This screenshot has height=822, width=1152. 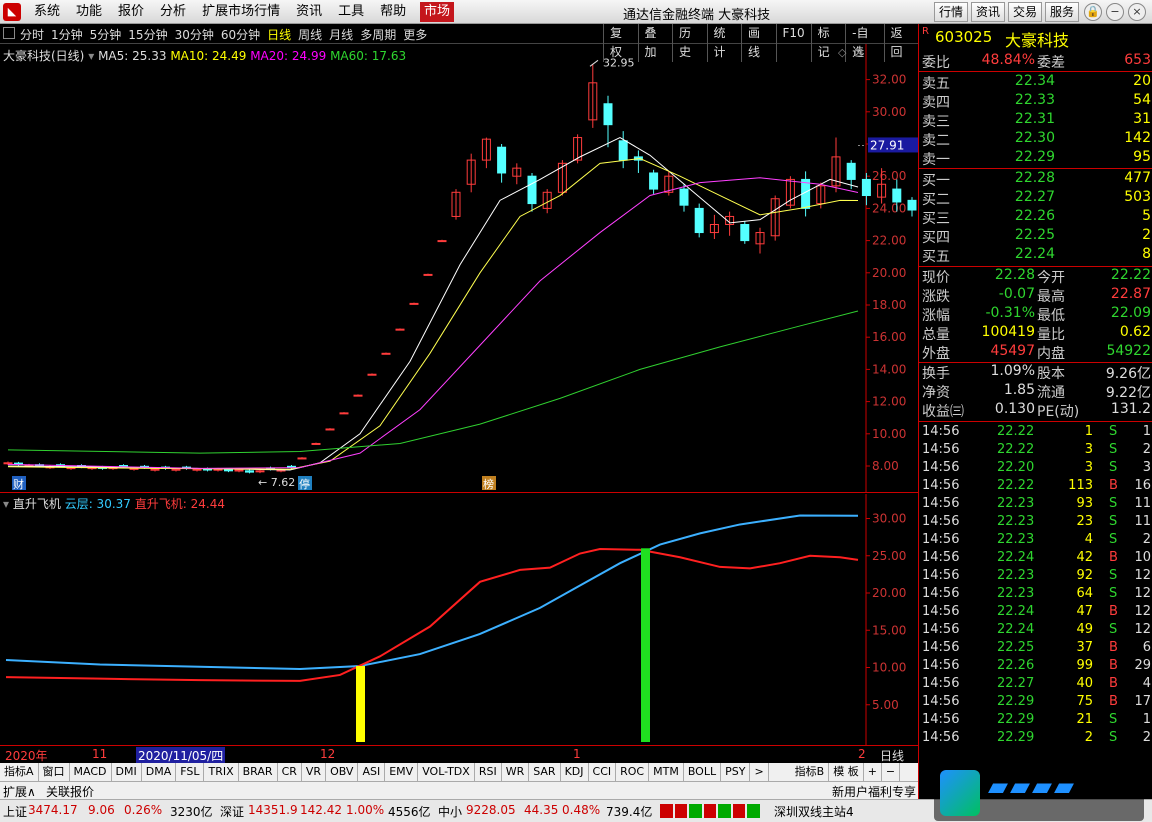 What do you see at coordinates (575, 772) in the screenshot?
I see `indicator-tab: KDJ` at bounding box center [575, 772].